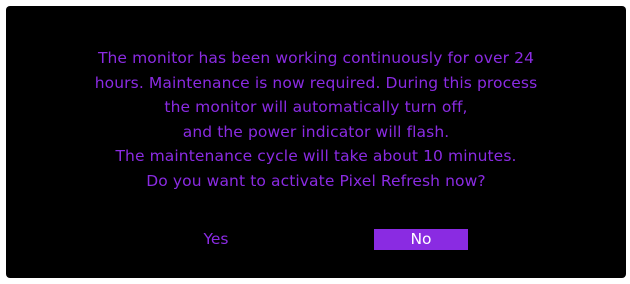  Describe the element at coordinates (316, 107) in the screenshot. I see `message-line: the monitor will automatically turn off,` at that location.